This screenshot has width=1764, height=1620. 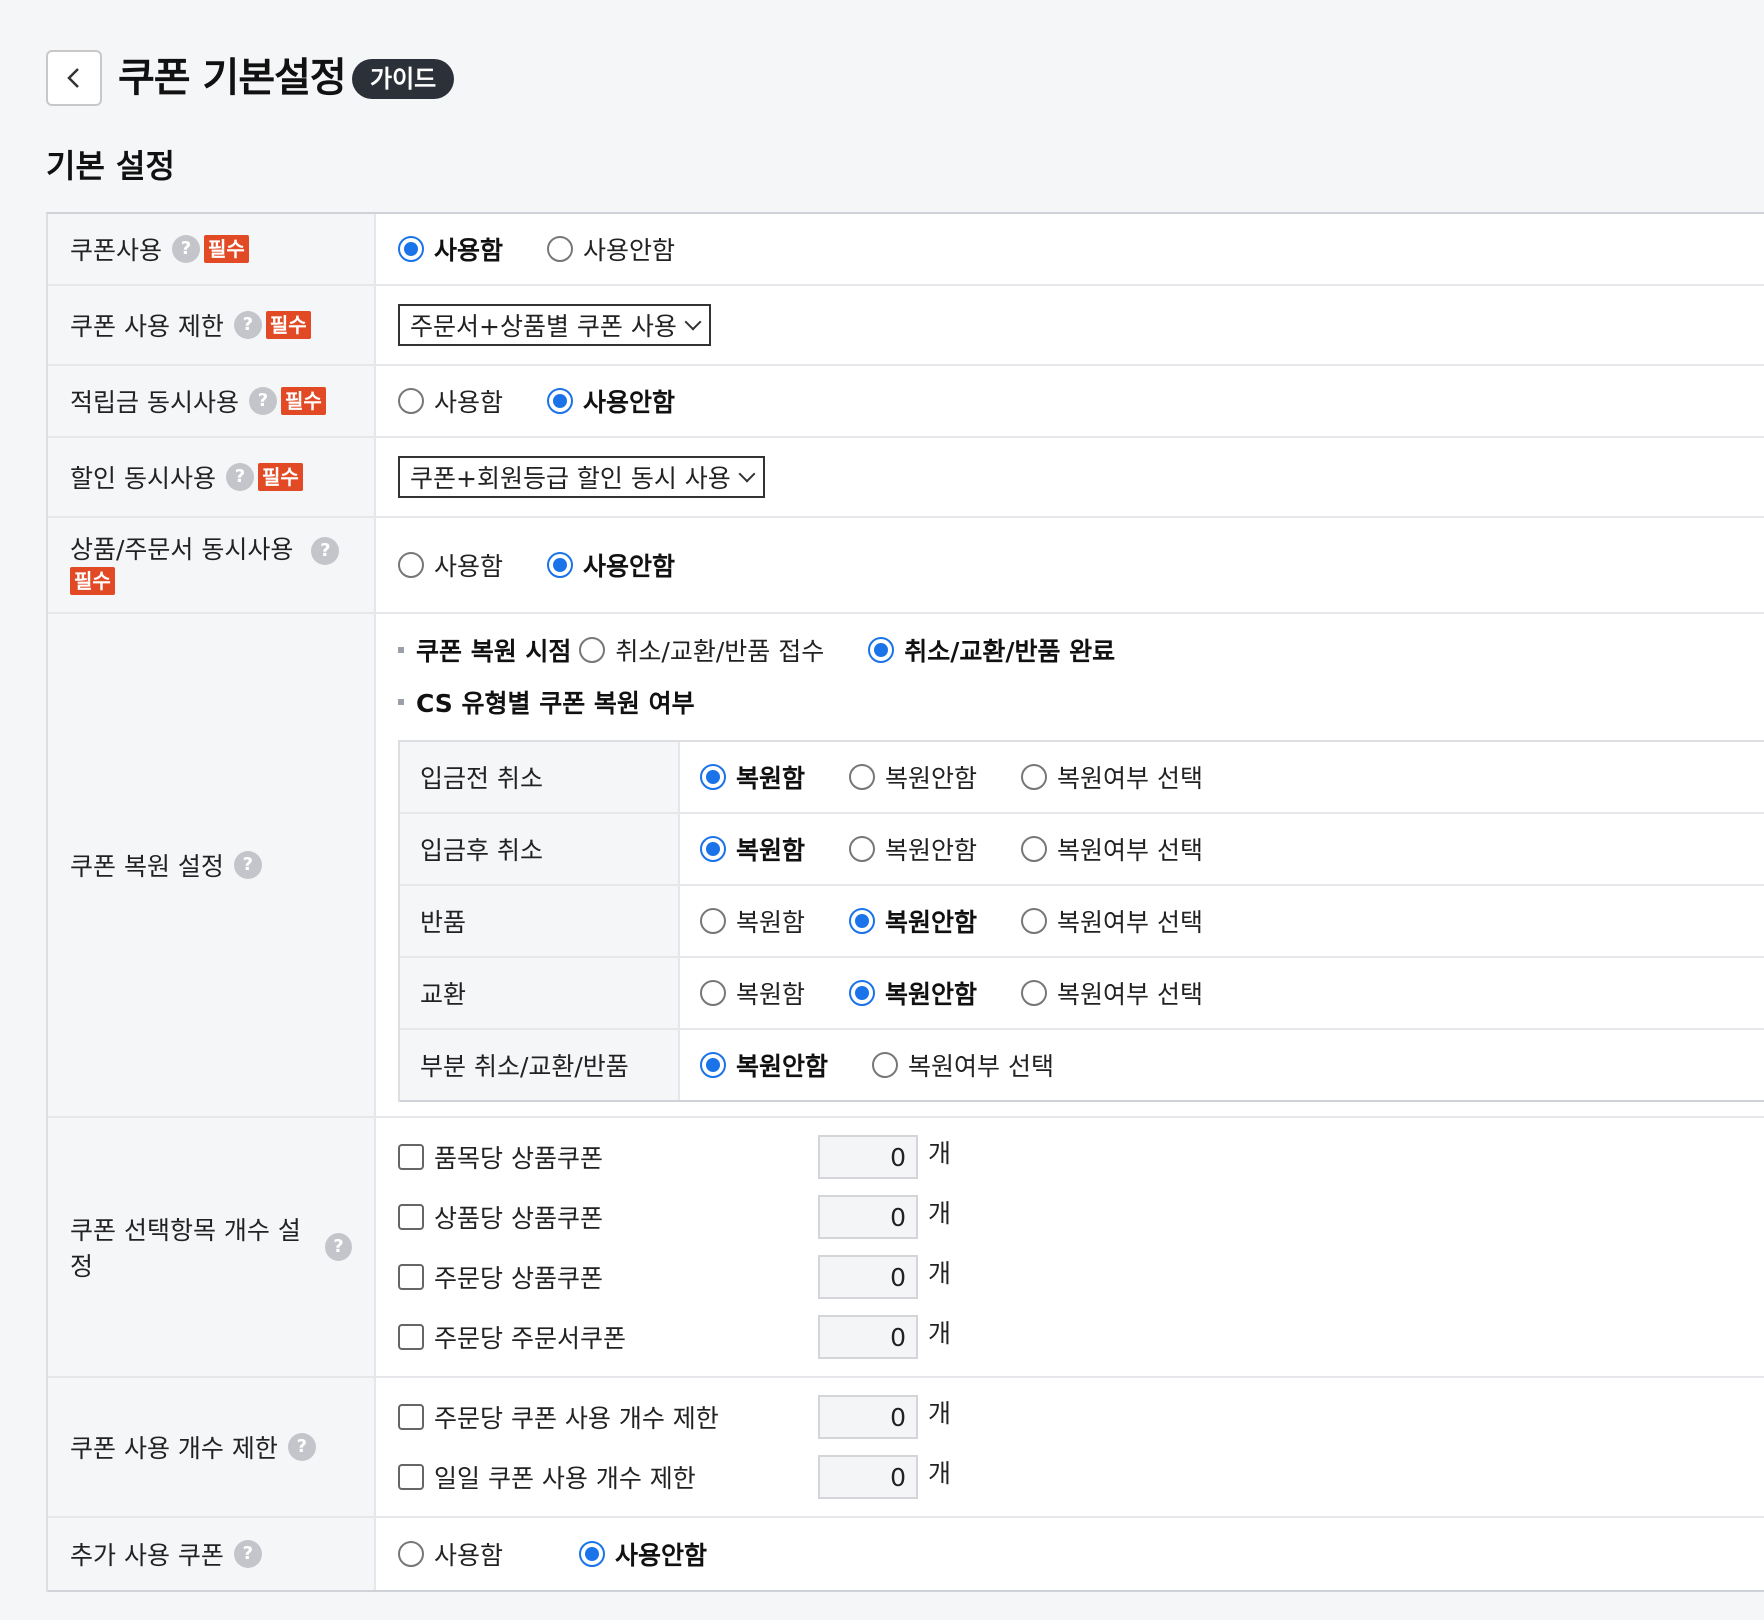 I want to click on count-item: 일일 쿠폰 사용 개수 제한 0 개, so click(x=674, y=1477).